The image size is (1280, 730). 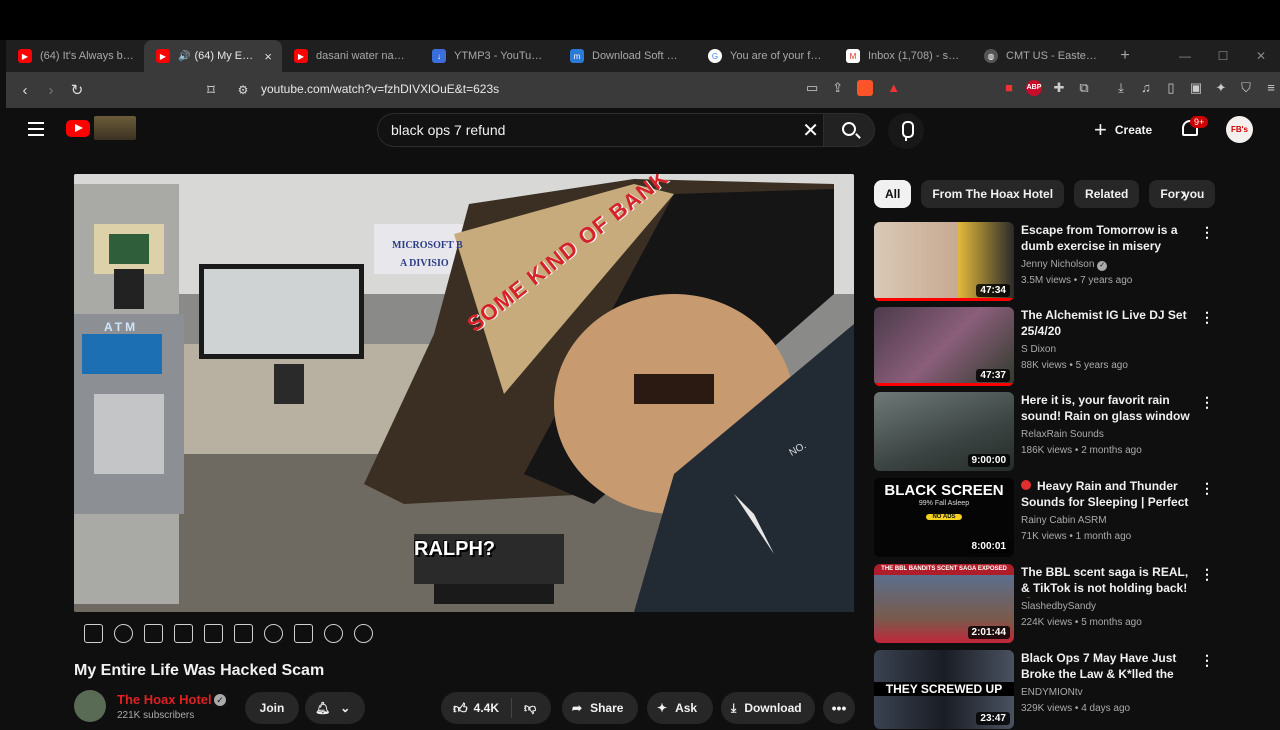 What do you see at coordinates (1128, 130) in the screenshot?
I see `create-button: + Create` at bounding box center [1128, 130].